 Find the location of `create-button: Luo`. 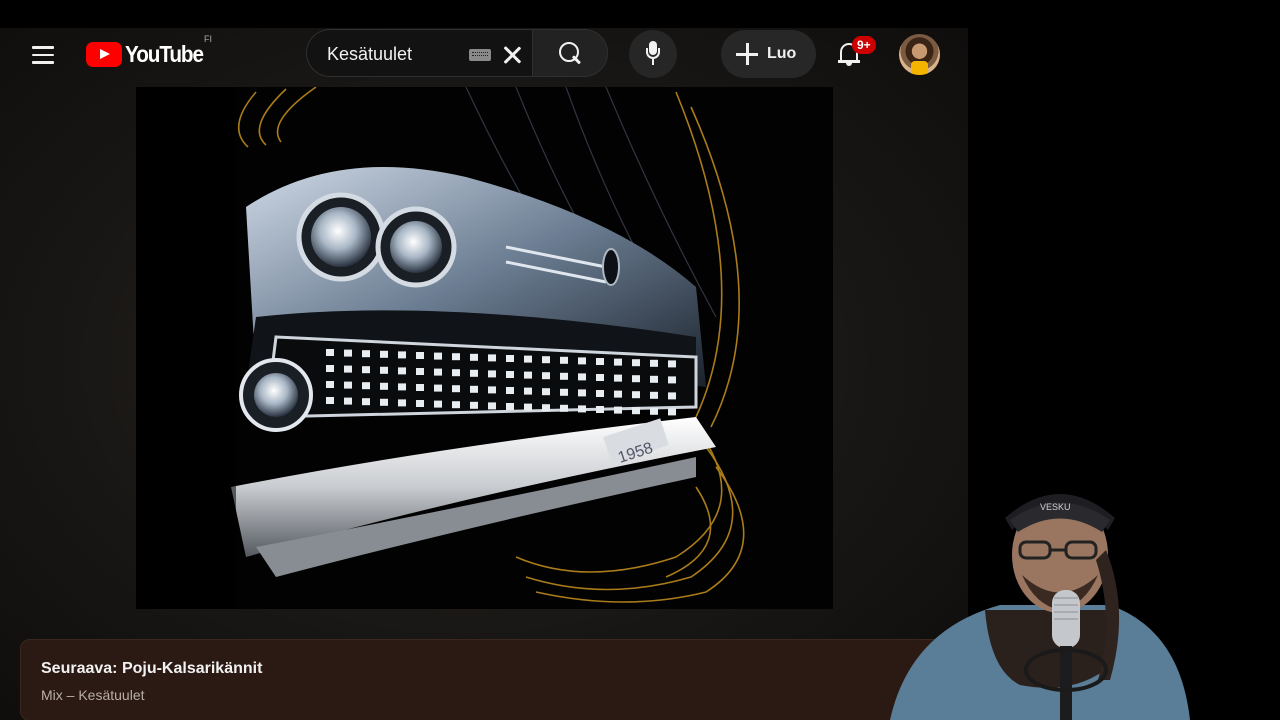

create-button: Luo is located at coordinates (768, 54).